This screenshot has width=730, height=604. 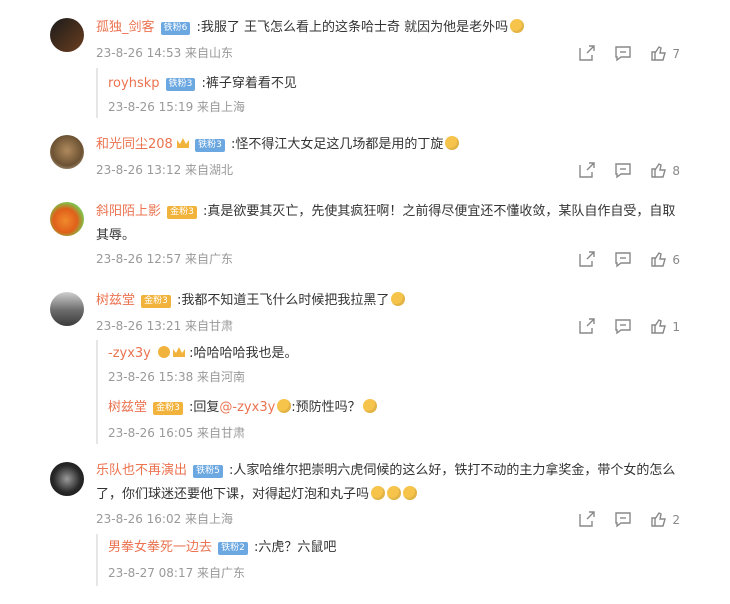 What do you see at coordinates (165, 326) in the screenshot?
I see `comment-meta: 23-8-26 13:21 来自甘肃` at bounding box center [165, 326].